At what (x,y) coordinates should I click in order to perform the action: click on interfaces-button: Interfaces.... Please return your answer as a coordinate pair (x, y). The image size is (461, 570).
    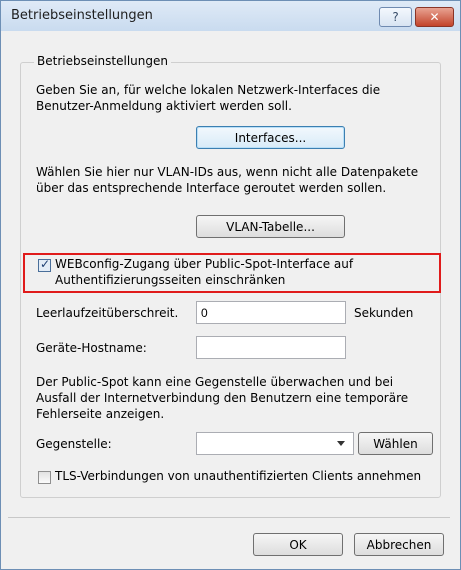
    Looking at the image, I should click on (270, 137).